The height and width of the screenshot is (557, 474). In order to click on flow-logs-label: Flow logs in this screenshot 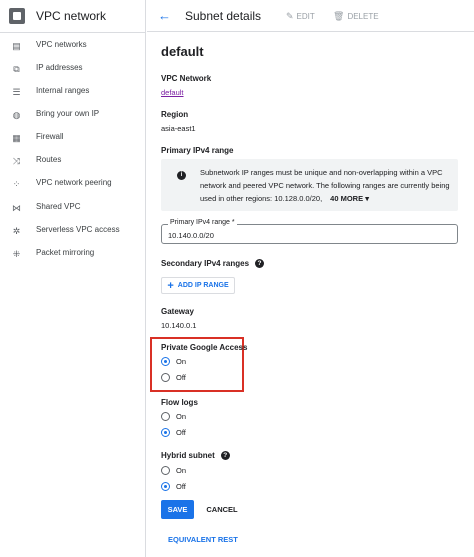, I will do `click(179, 402)`.